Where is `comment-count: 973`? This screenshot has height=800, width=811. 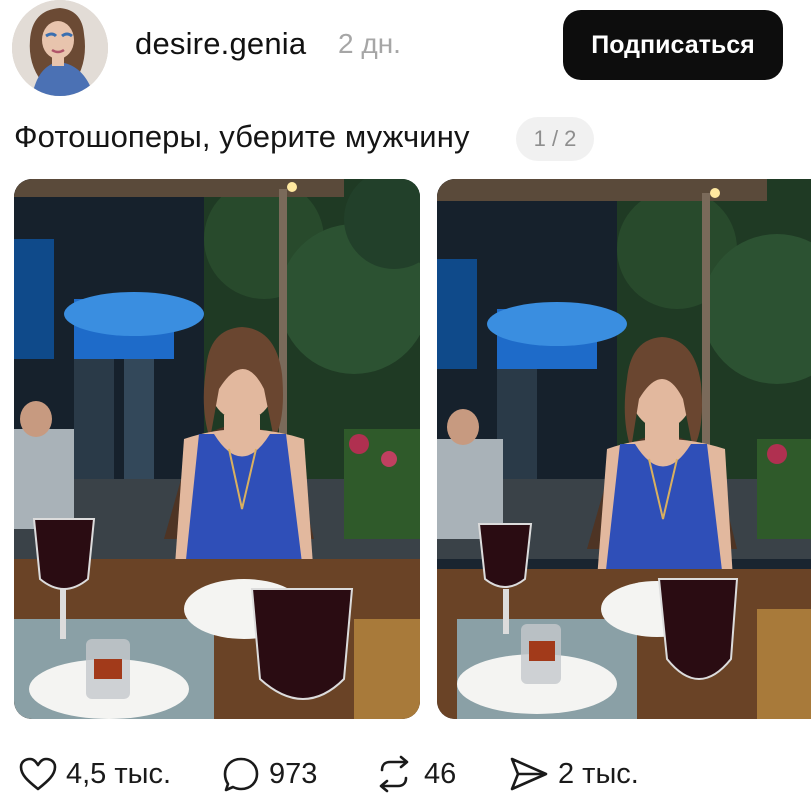 comment-count: 973 is located at coordinates (293, 773).